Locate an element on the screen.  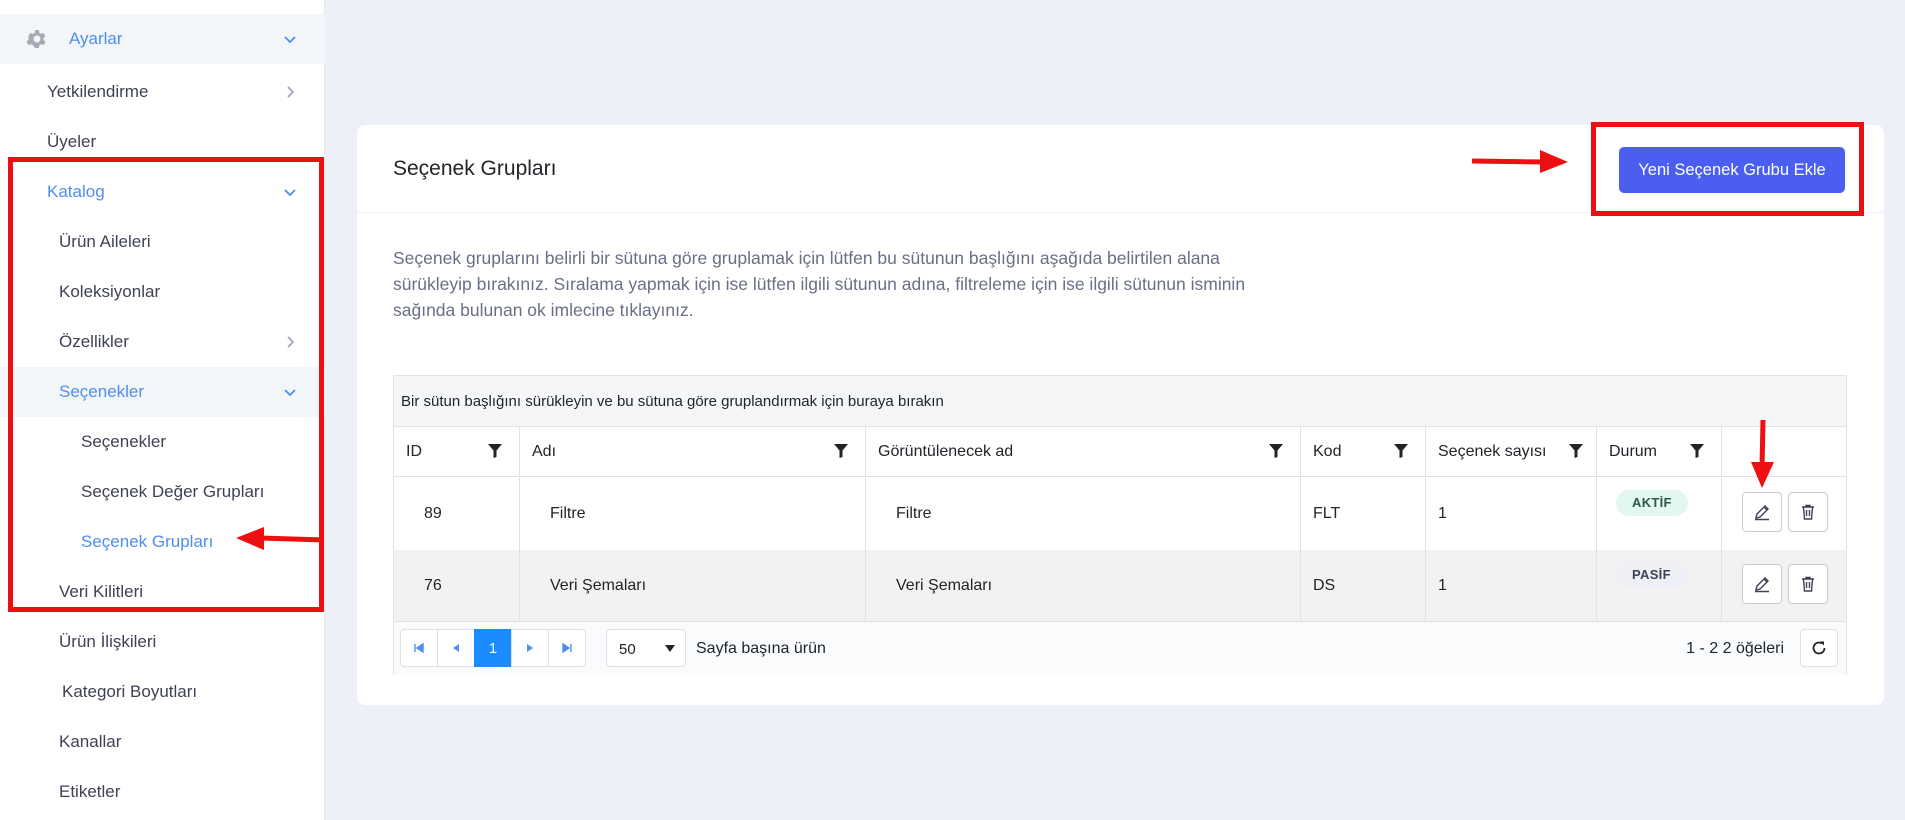
annotation-arrow-left is located at coordinates (280, 538).